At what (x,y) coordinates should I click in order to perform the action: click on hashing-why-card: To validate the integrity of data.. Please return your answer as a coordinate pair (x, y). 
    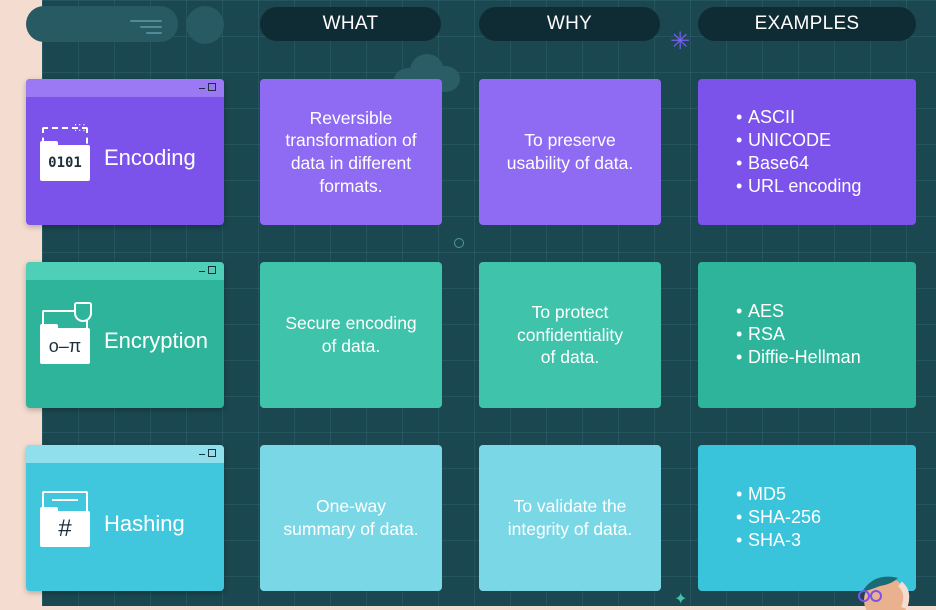
    Looking at the image, I should click on (570, 518).